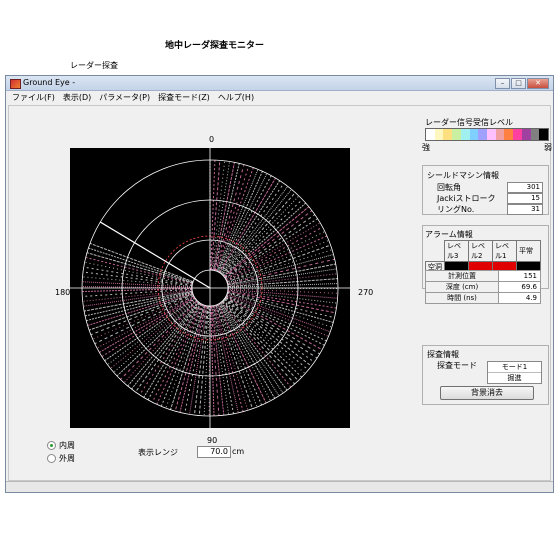  I want to click on alarm-header-level2: レベル2, so click(480, 251).